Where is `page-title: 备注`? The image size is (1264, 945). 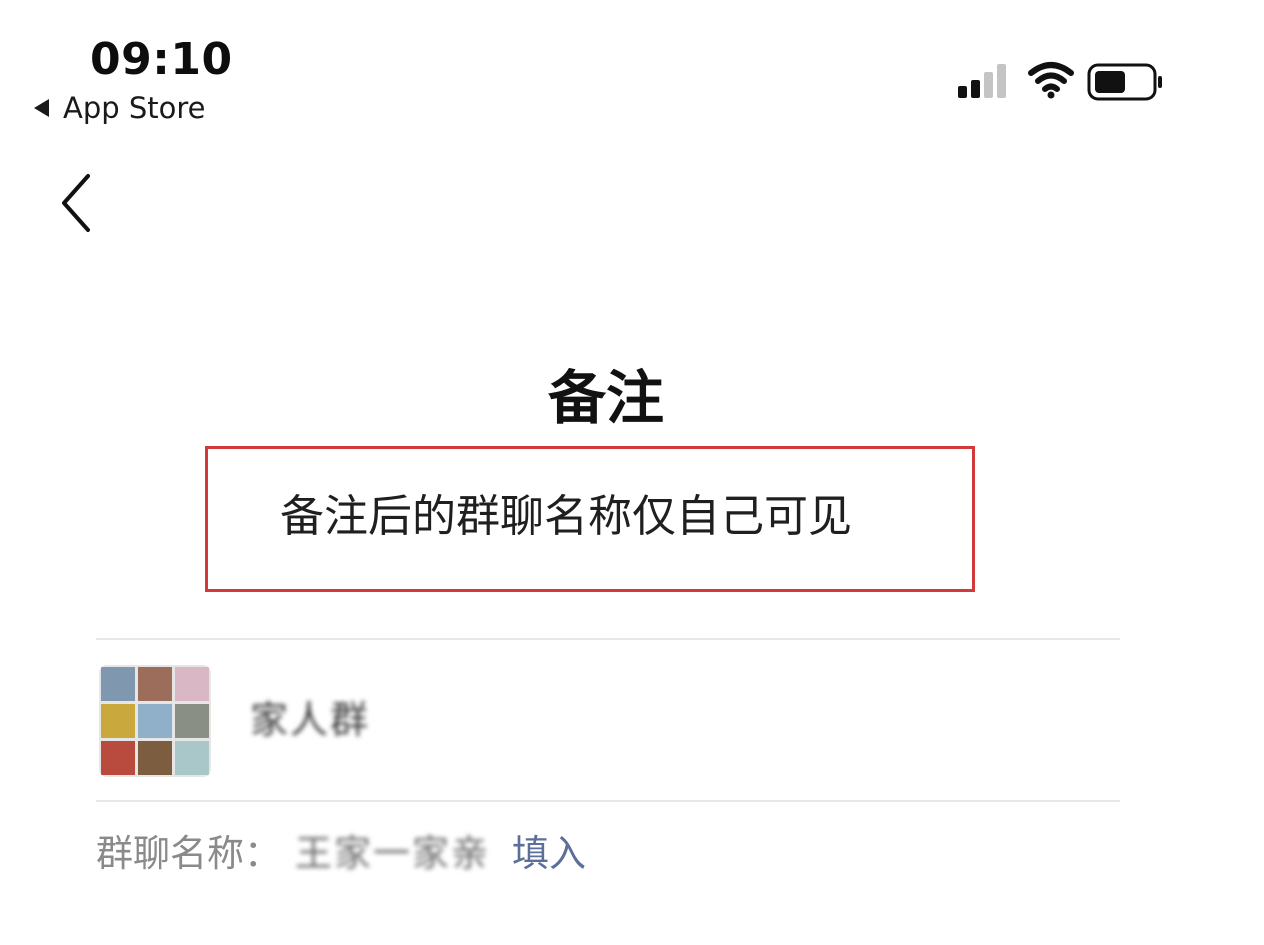 page-title: 备注 is located at coordinates (605, 398).